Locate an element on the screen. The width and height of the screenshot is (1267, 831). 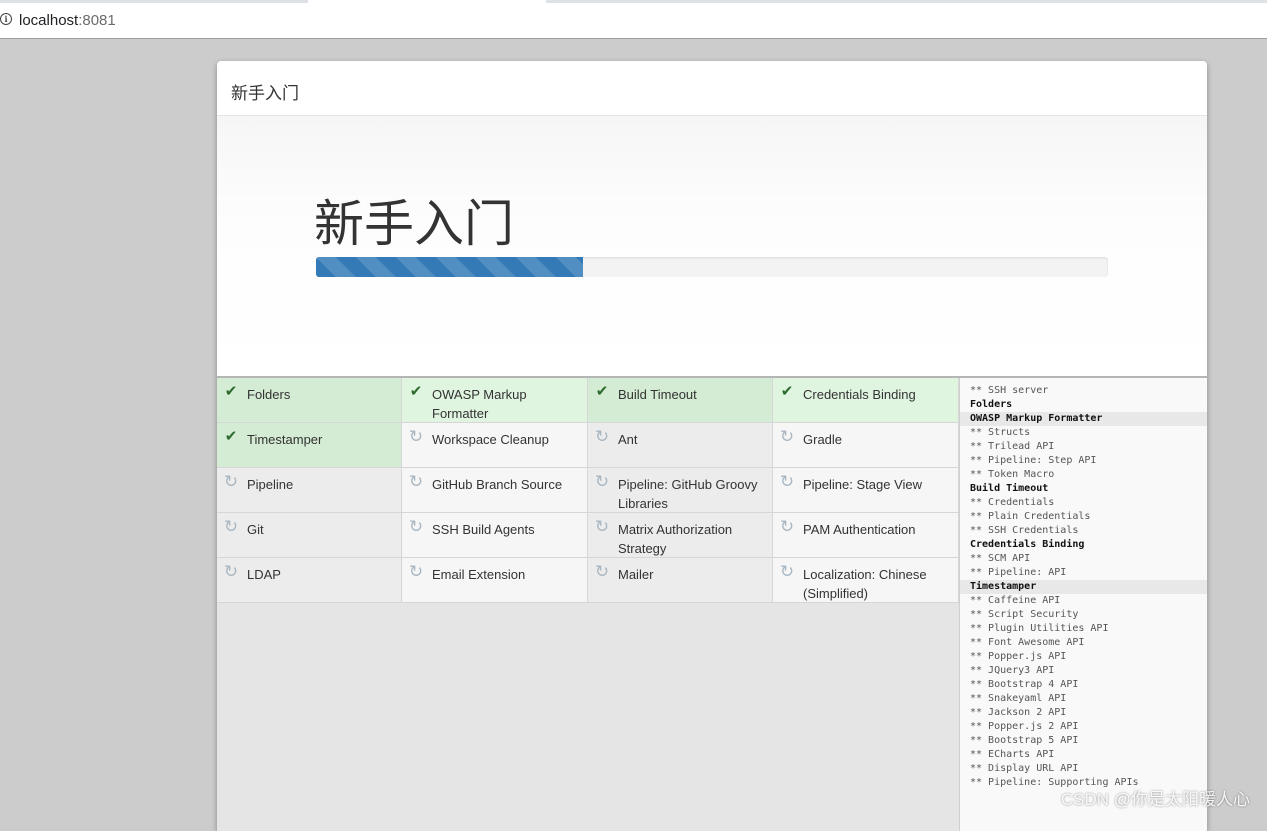
log-plugin-line: Credentials Binding is located at coordinates (1027, 544).